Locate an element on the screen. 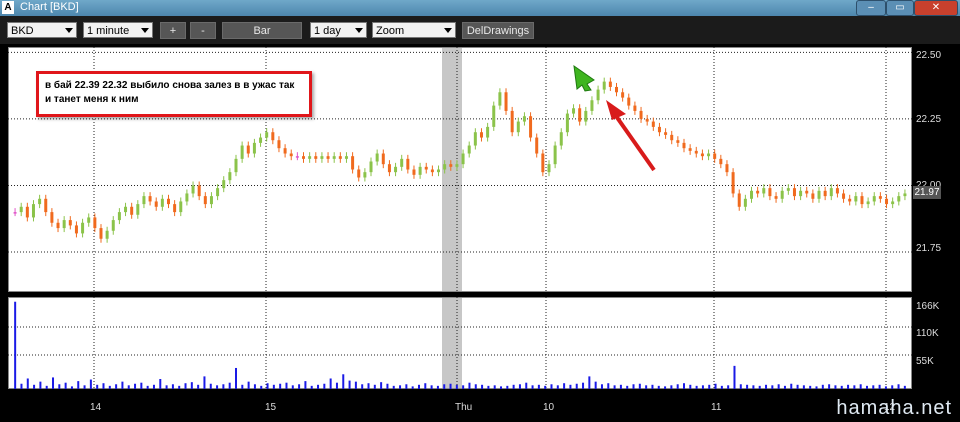  close-icon: ✕ is located at coordinates (936, 8).